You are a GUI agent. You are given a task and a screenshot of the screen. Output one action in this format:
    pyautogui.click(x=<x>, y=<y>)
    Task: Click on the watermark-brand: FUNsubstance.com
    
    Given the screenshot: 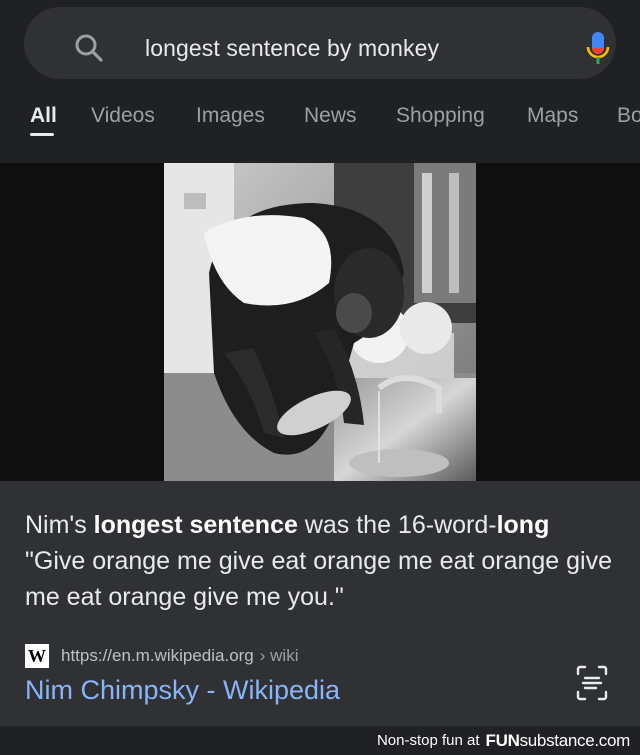 What is the action you would take?
    pyautogui.click(x=558, y=740)
    